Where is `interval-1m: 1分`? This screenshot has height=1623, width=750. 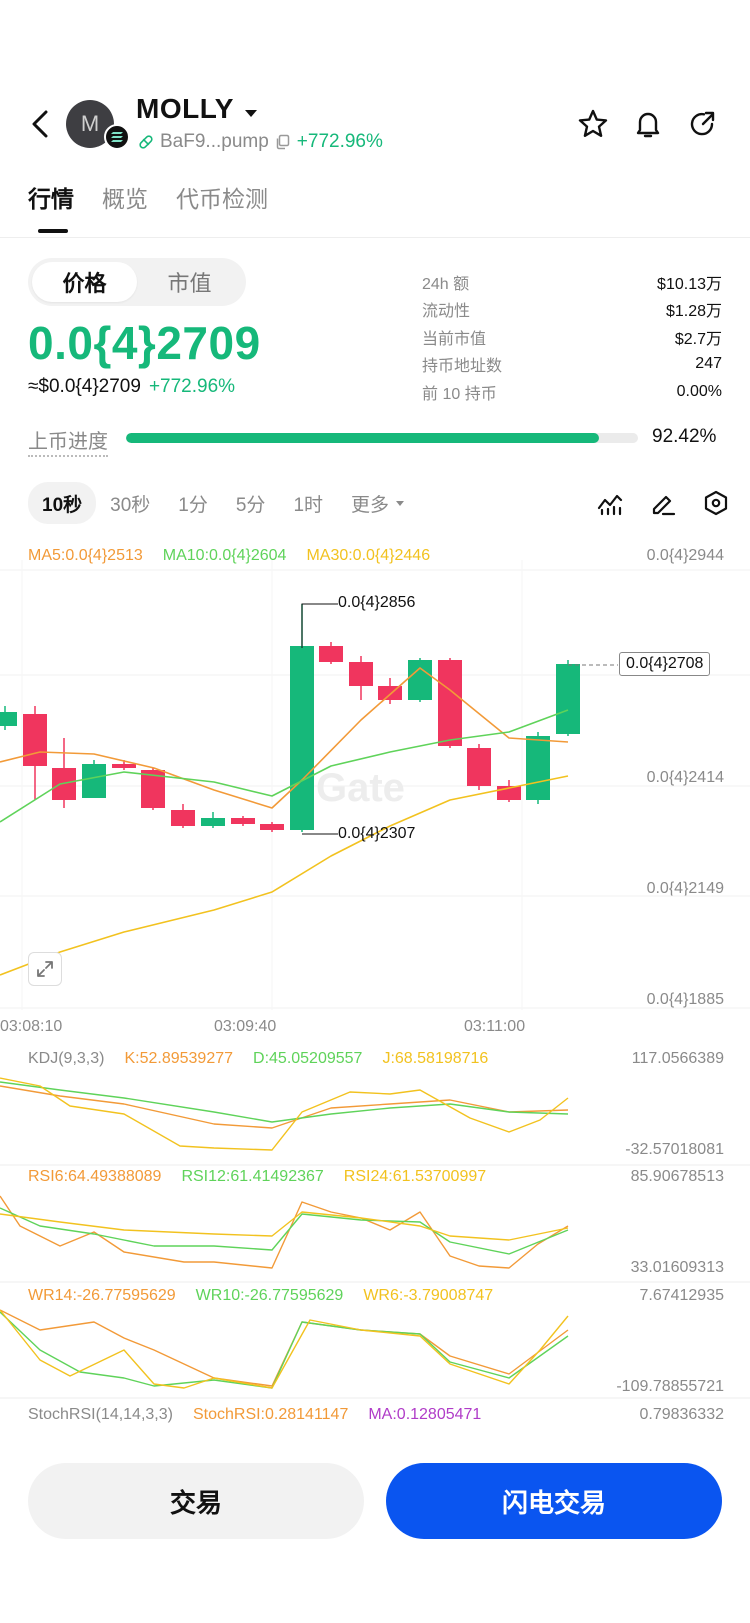 interval-1m: 1分 is located at coordinates (193, 503).